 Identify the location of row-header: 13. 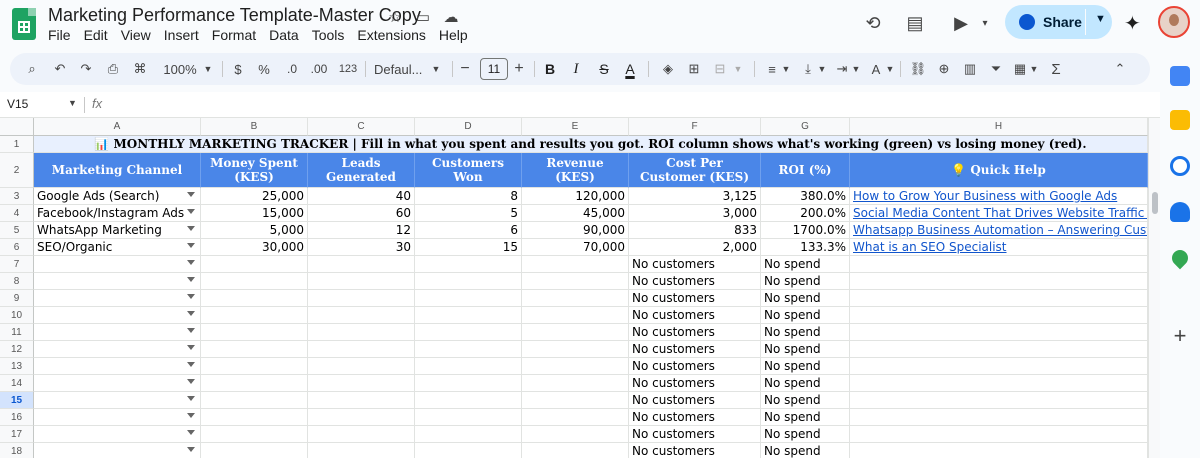
(17, 366).